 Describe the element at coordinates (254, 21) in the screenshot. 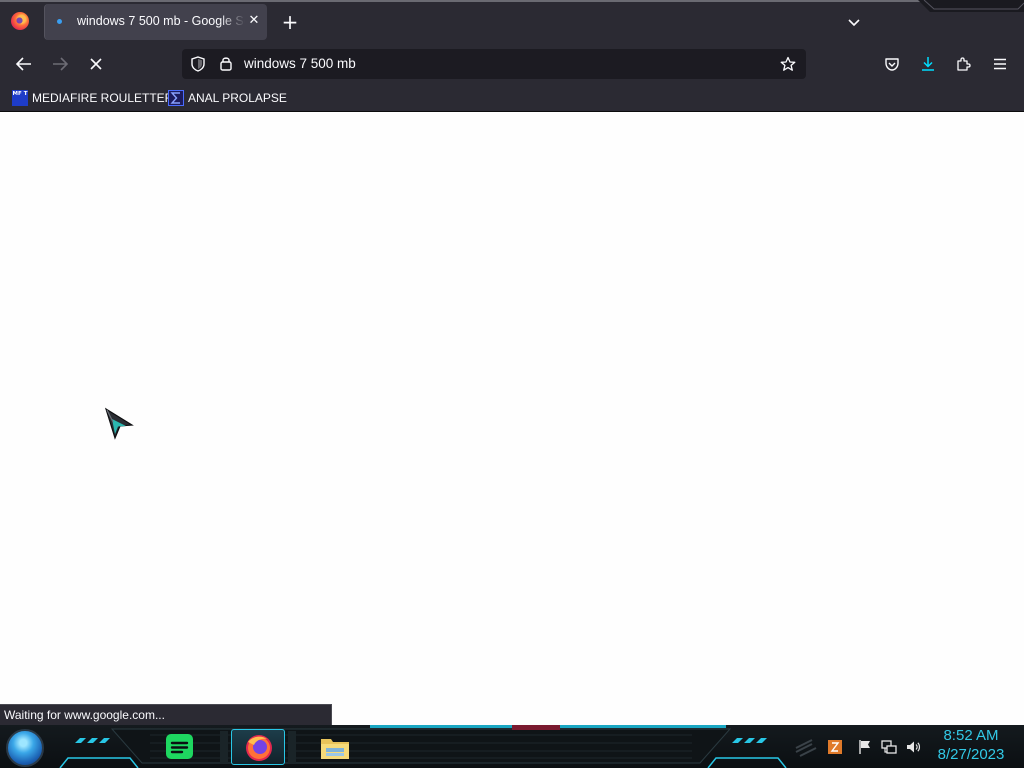

I see `tab-close-icon: ✕` at that location.